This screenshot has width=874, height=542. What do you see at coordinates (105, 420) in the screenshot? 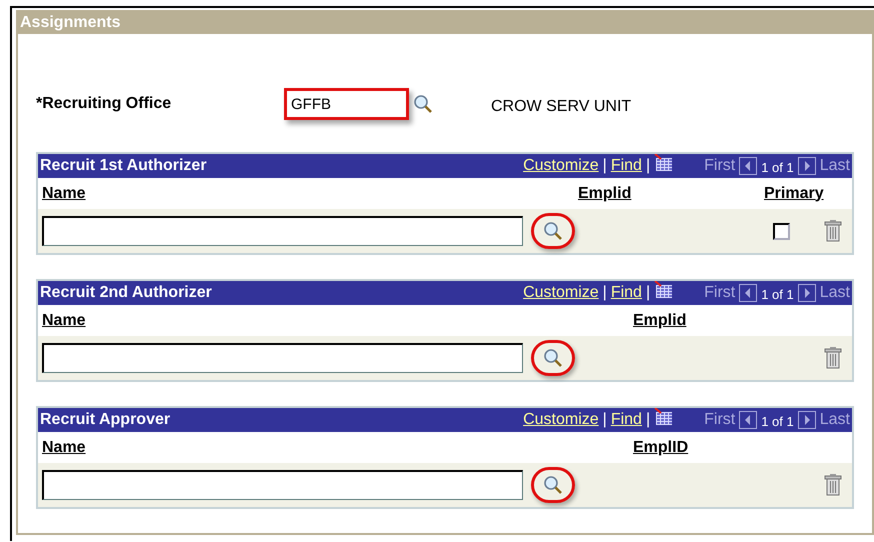
I see `grid-title: Recruit Approver` at bounding box center [105, 420].